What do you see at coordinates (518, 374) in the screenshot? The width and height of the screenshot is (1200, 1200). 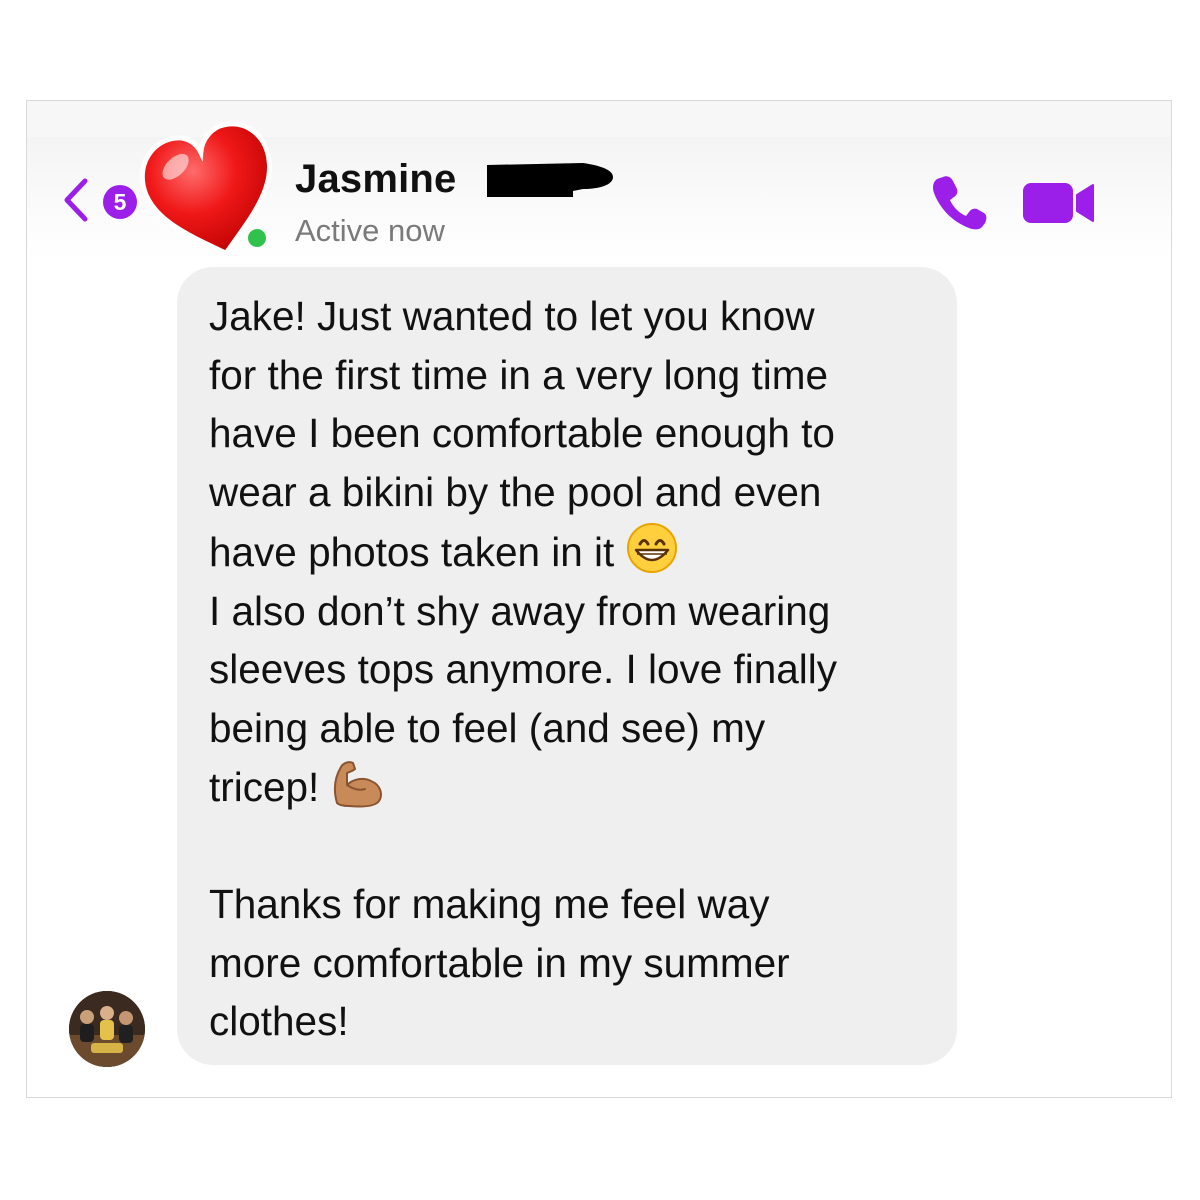 I see `message-line: for the first time in a very long time` at bounding box center [518, 374].